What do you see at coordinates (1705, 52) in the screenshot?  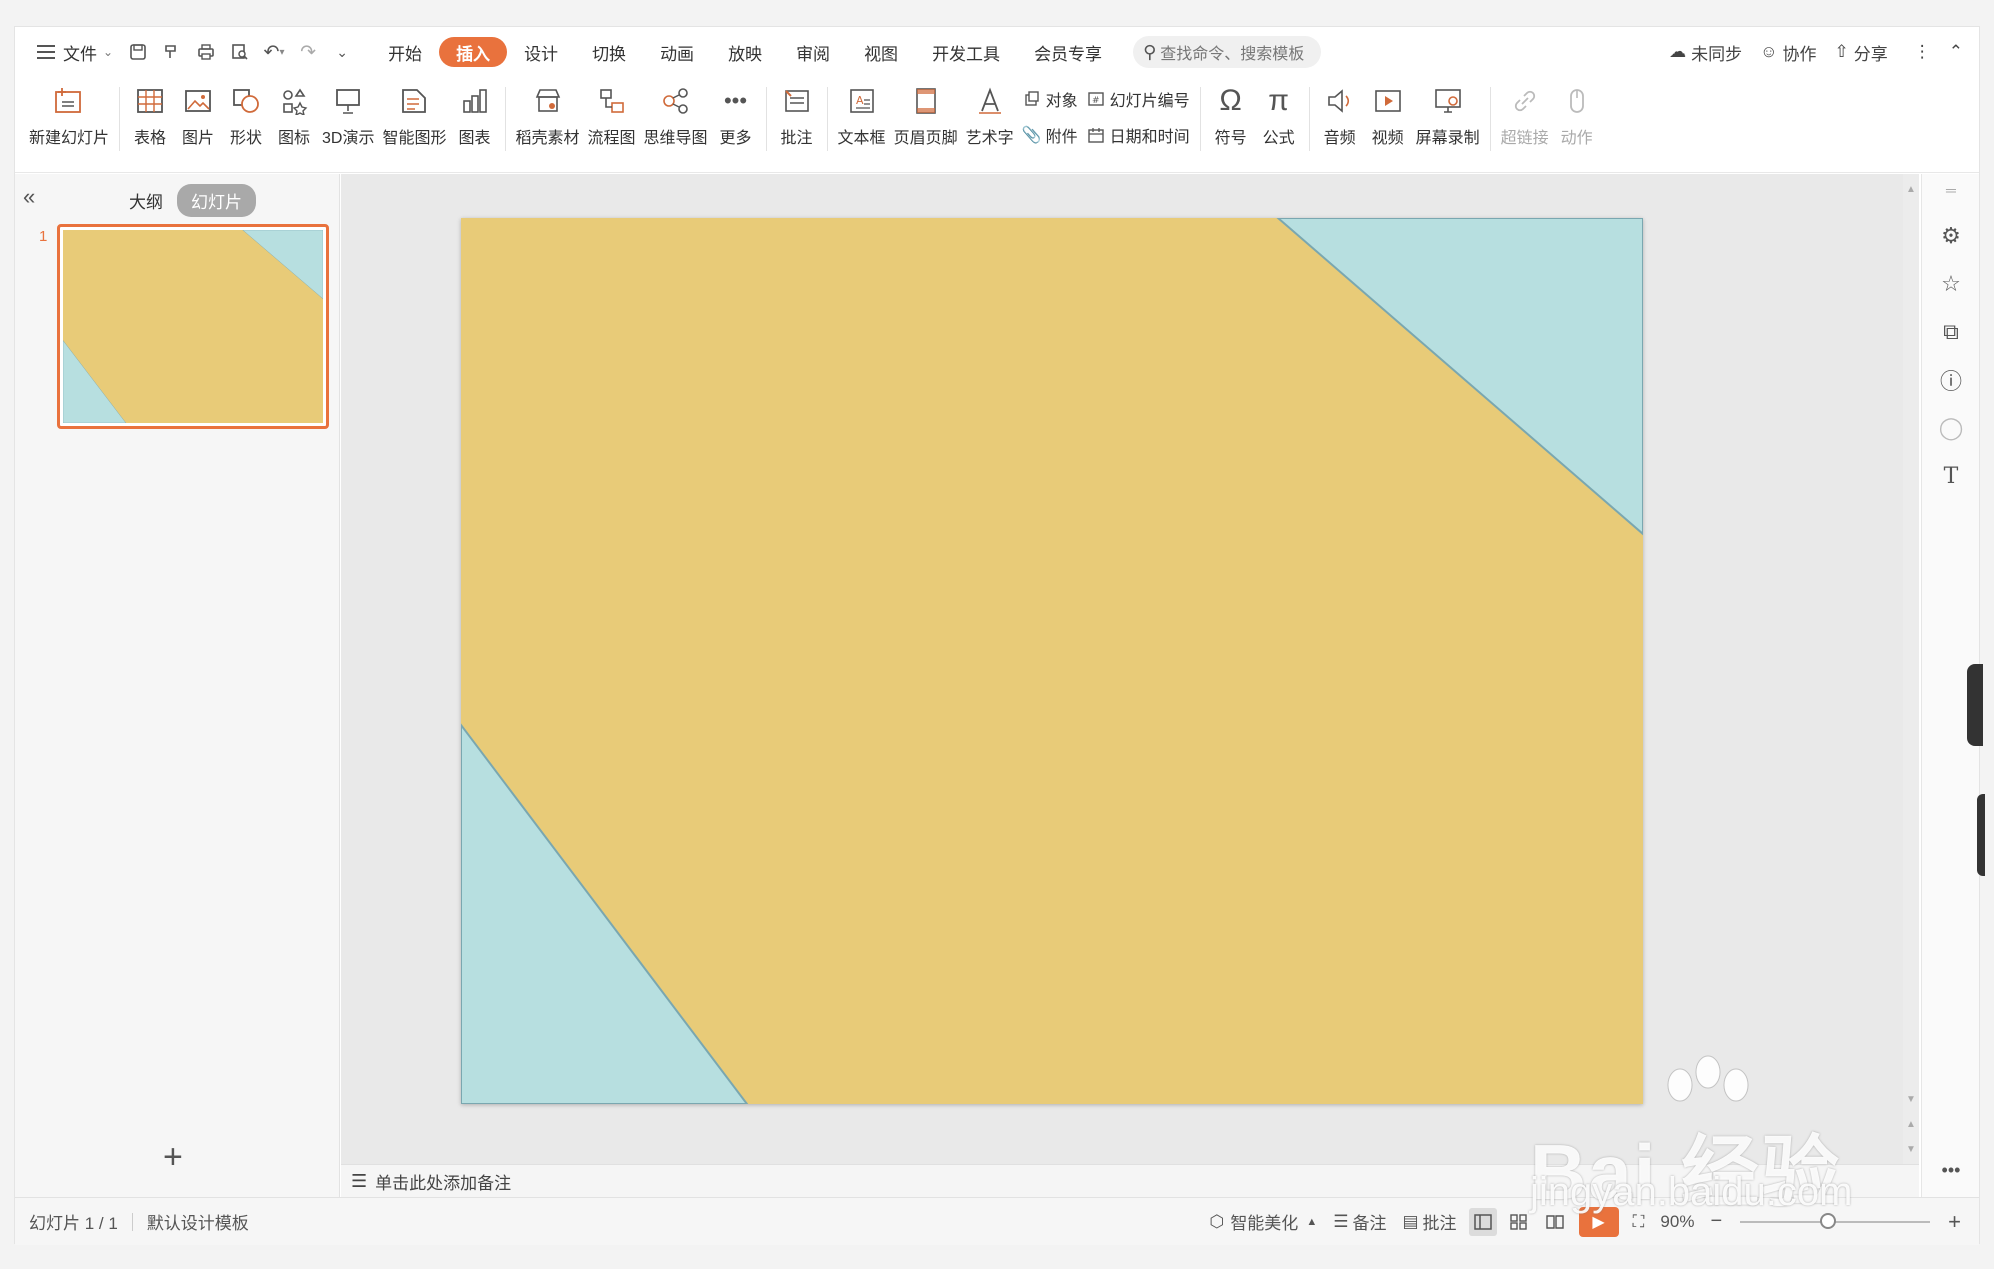 I see `sync-status-button: ☁ 未同步` at bounding box center [1705, 52].